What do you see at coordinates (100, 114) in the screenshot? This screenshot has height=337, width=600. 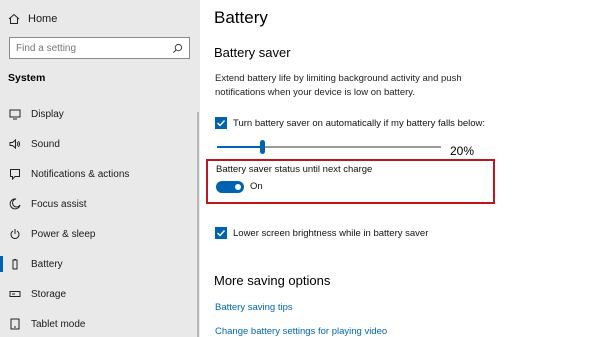 I see `sidebar-item-display: Display` at bounding box center [100, 114].